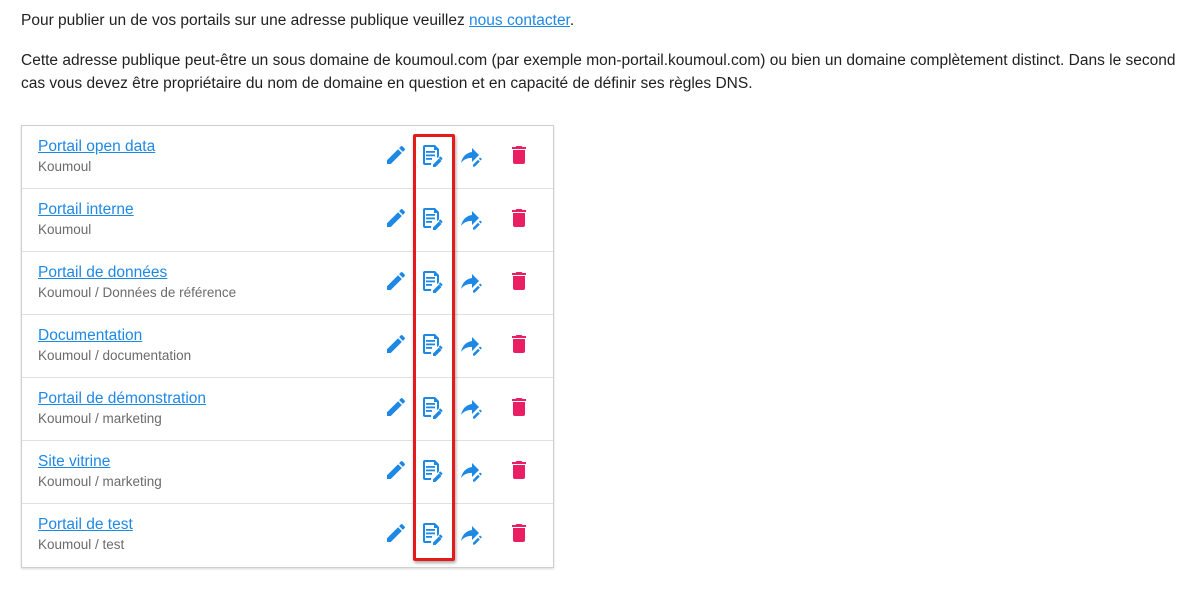 The width and height of the screenshot is (1189, 604). What do you see at coordinates (287, 220) in the screenshot?
I see `portal-row: Portail interne Koumoul` at bounding box center [287, 220].